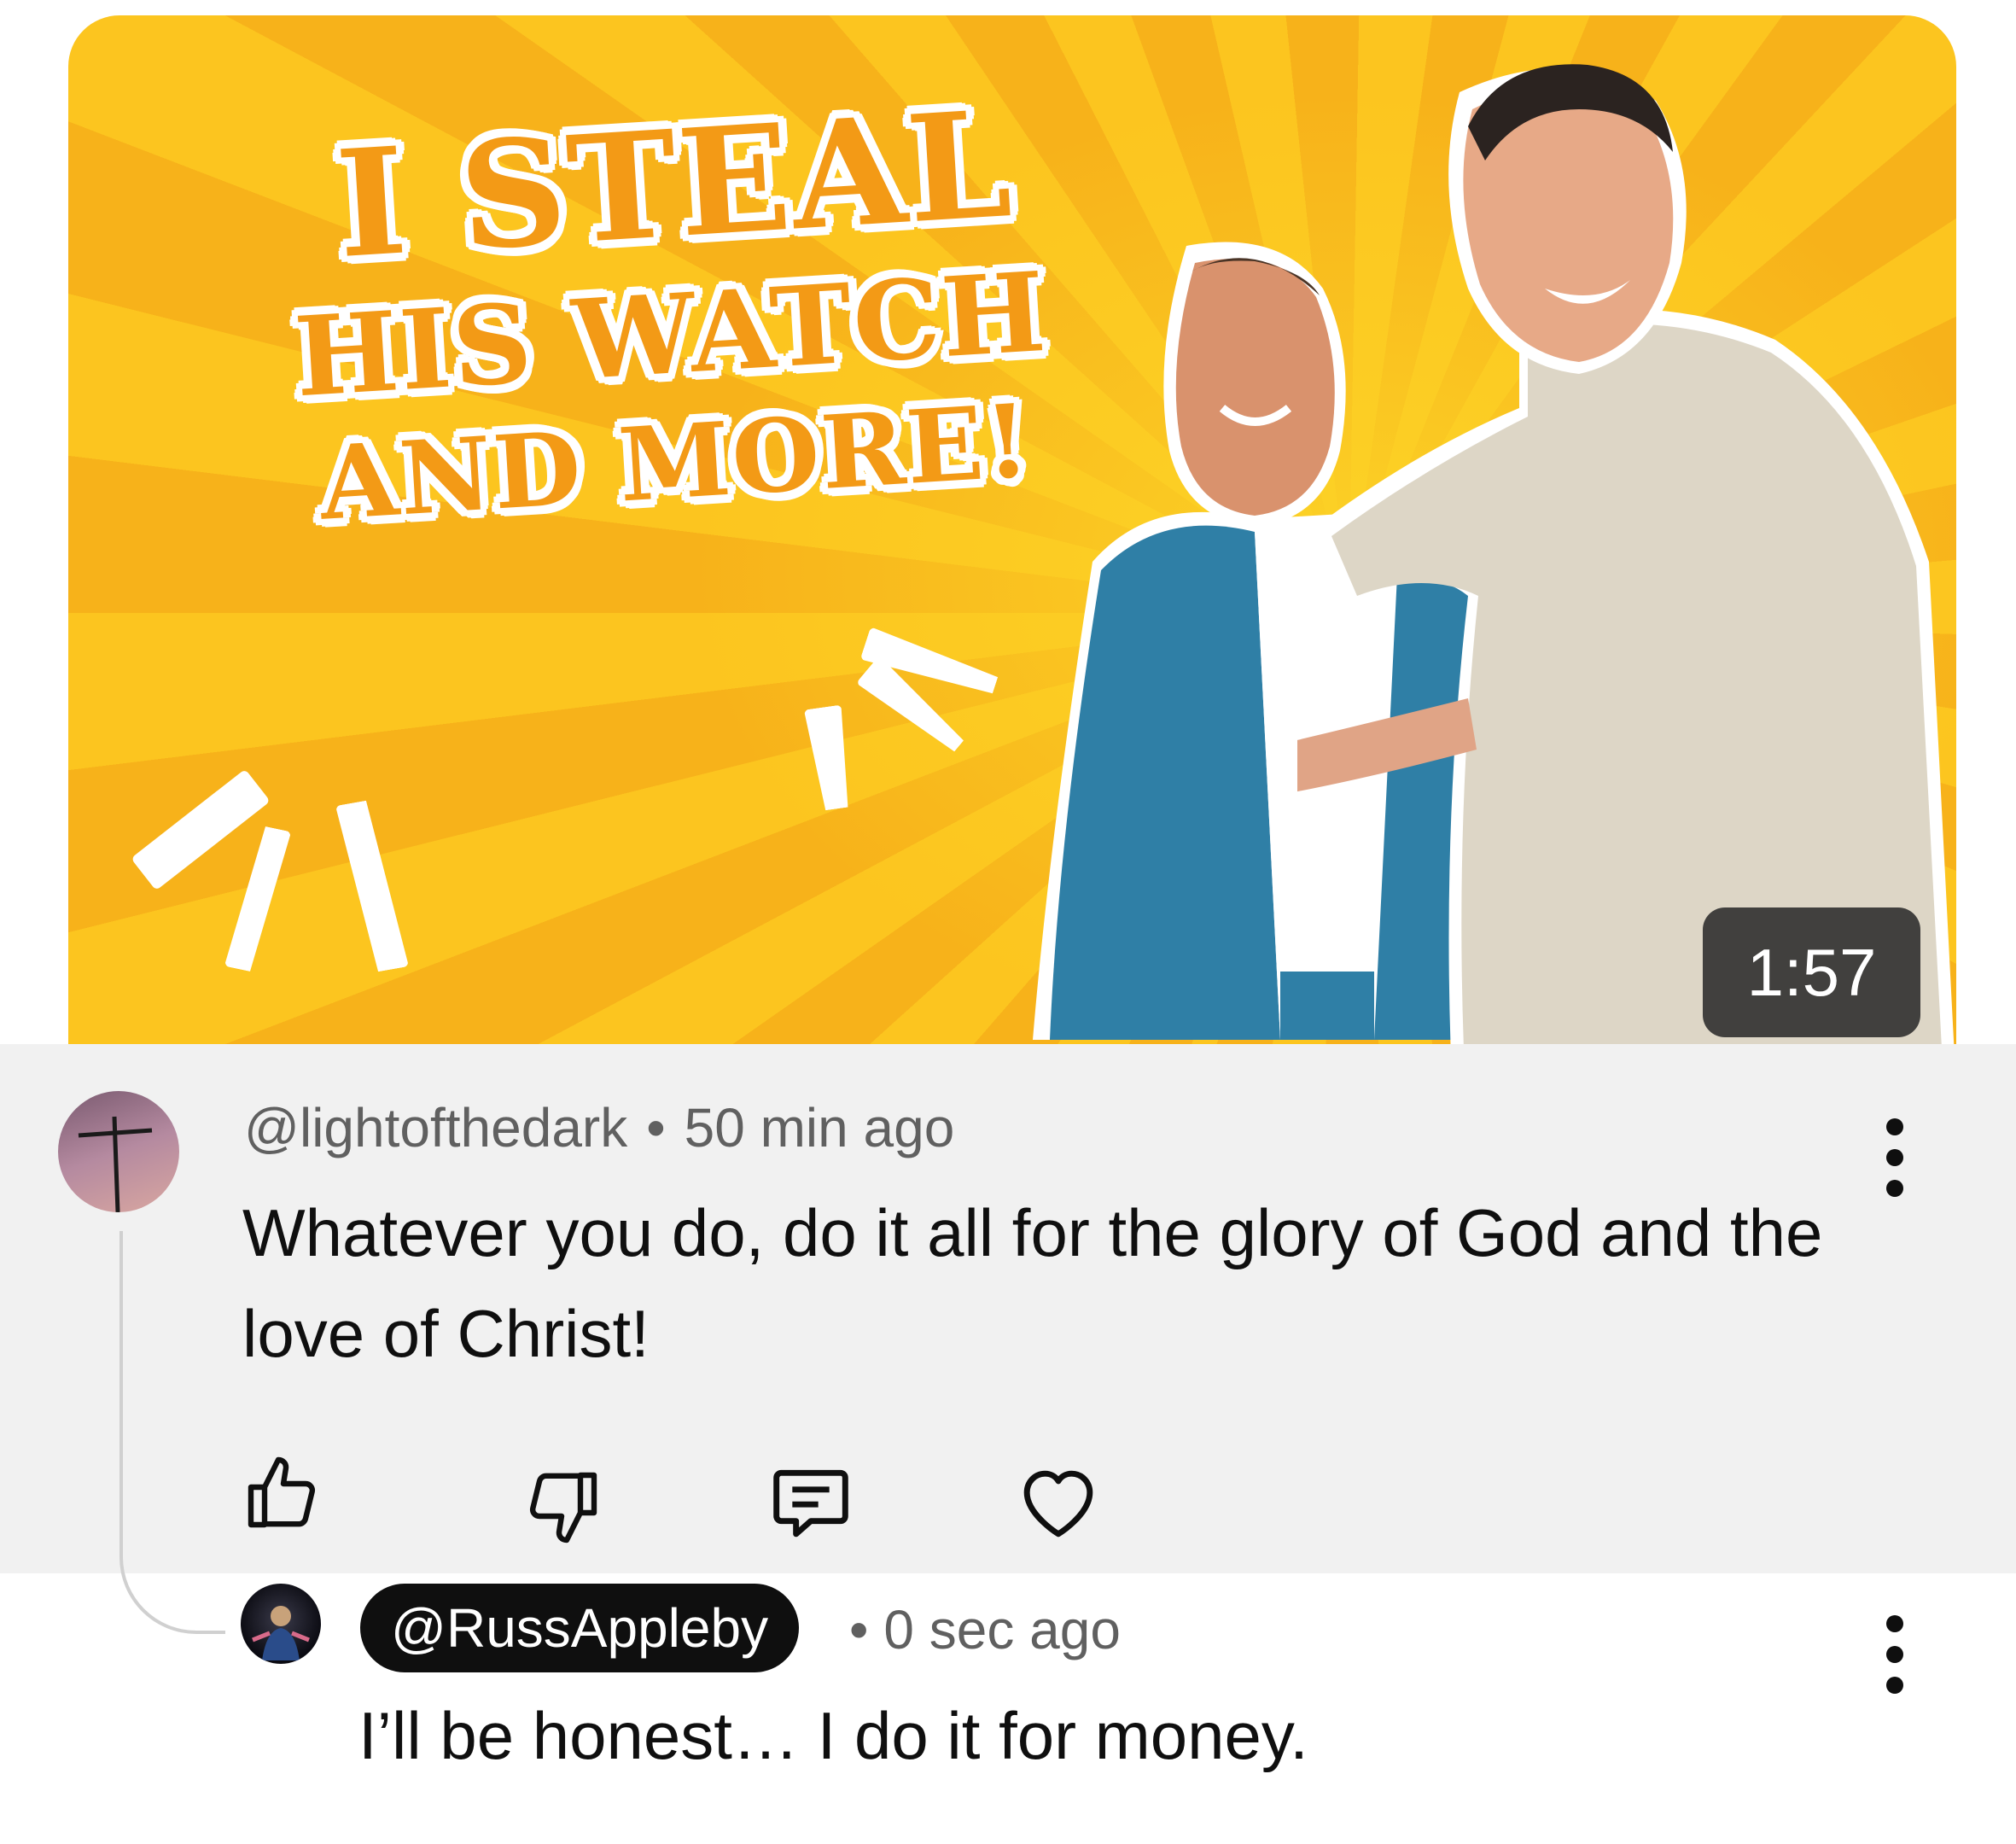  I want to click on reply-text: I’ll be honest… I do it for money., so click(833, 1736).